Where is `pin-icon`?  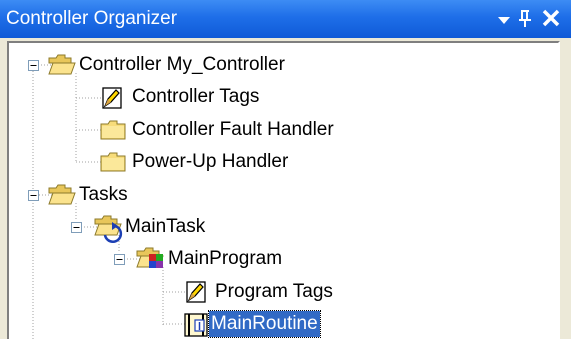
pin-icon is located at coordinates (525, 20).